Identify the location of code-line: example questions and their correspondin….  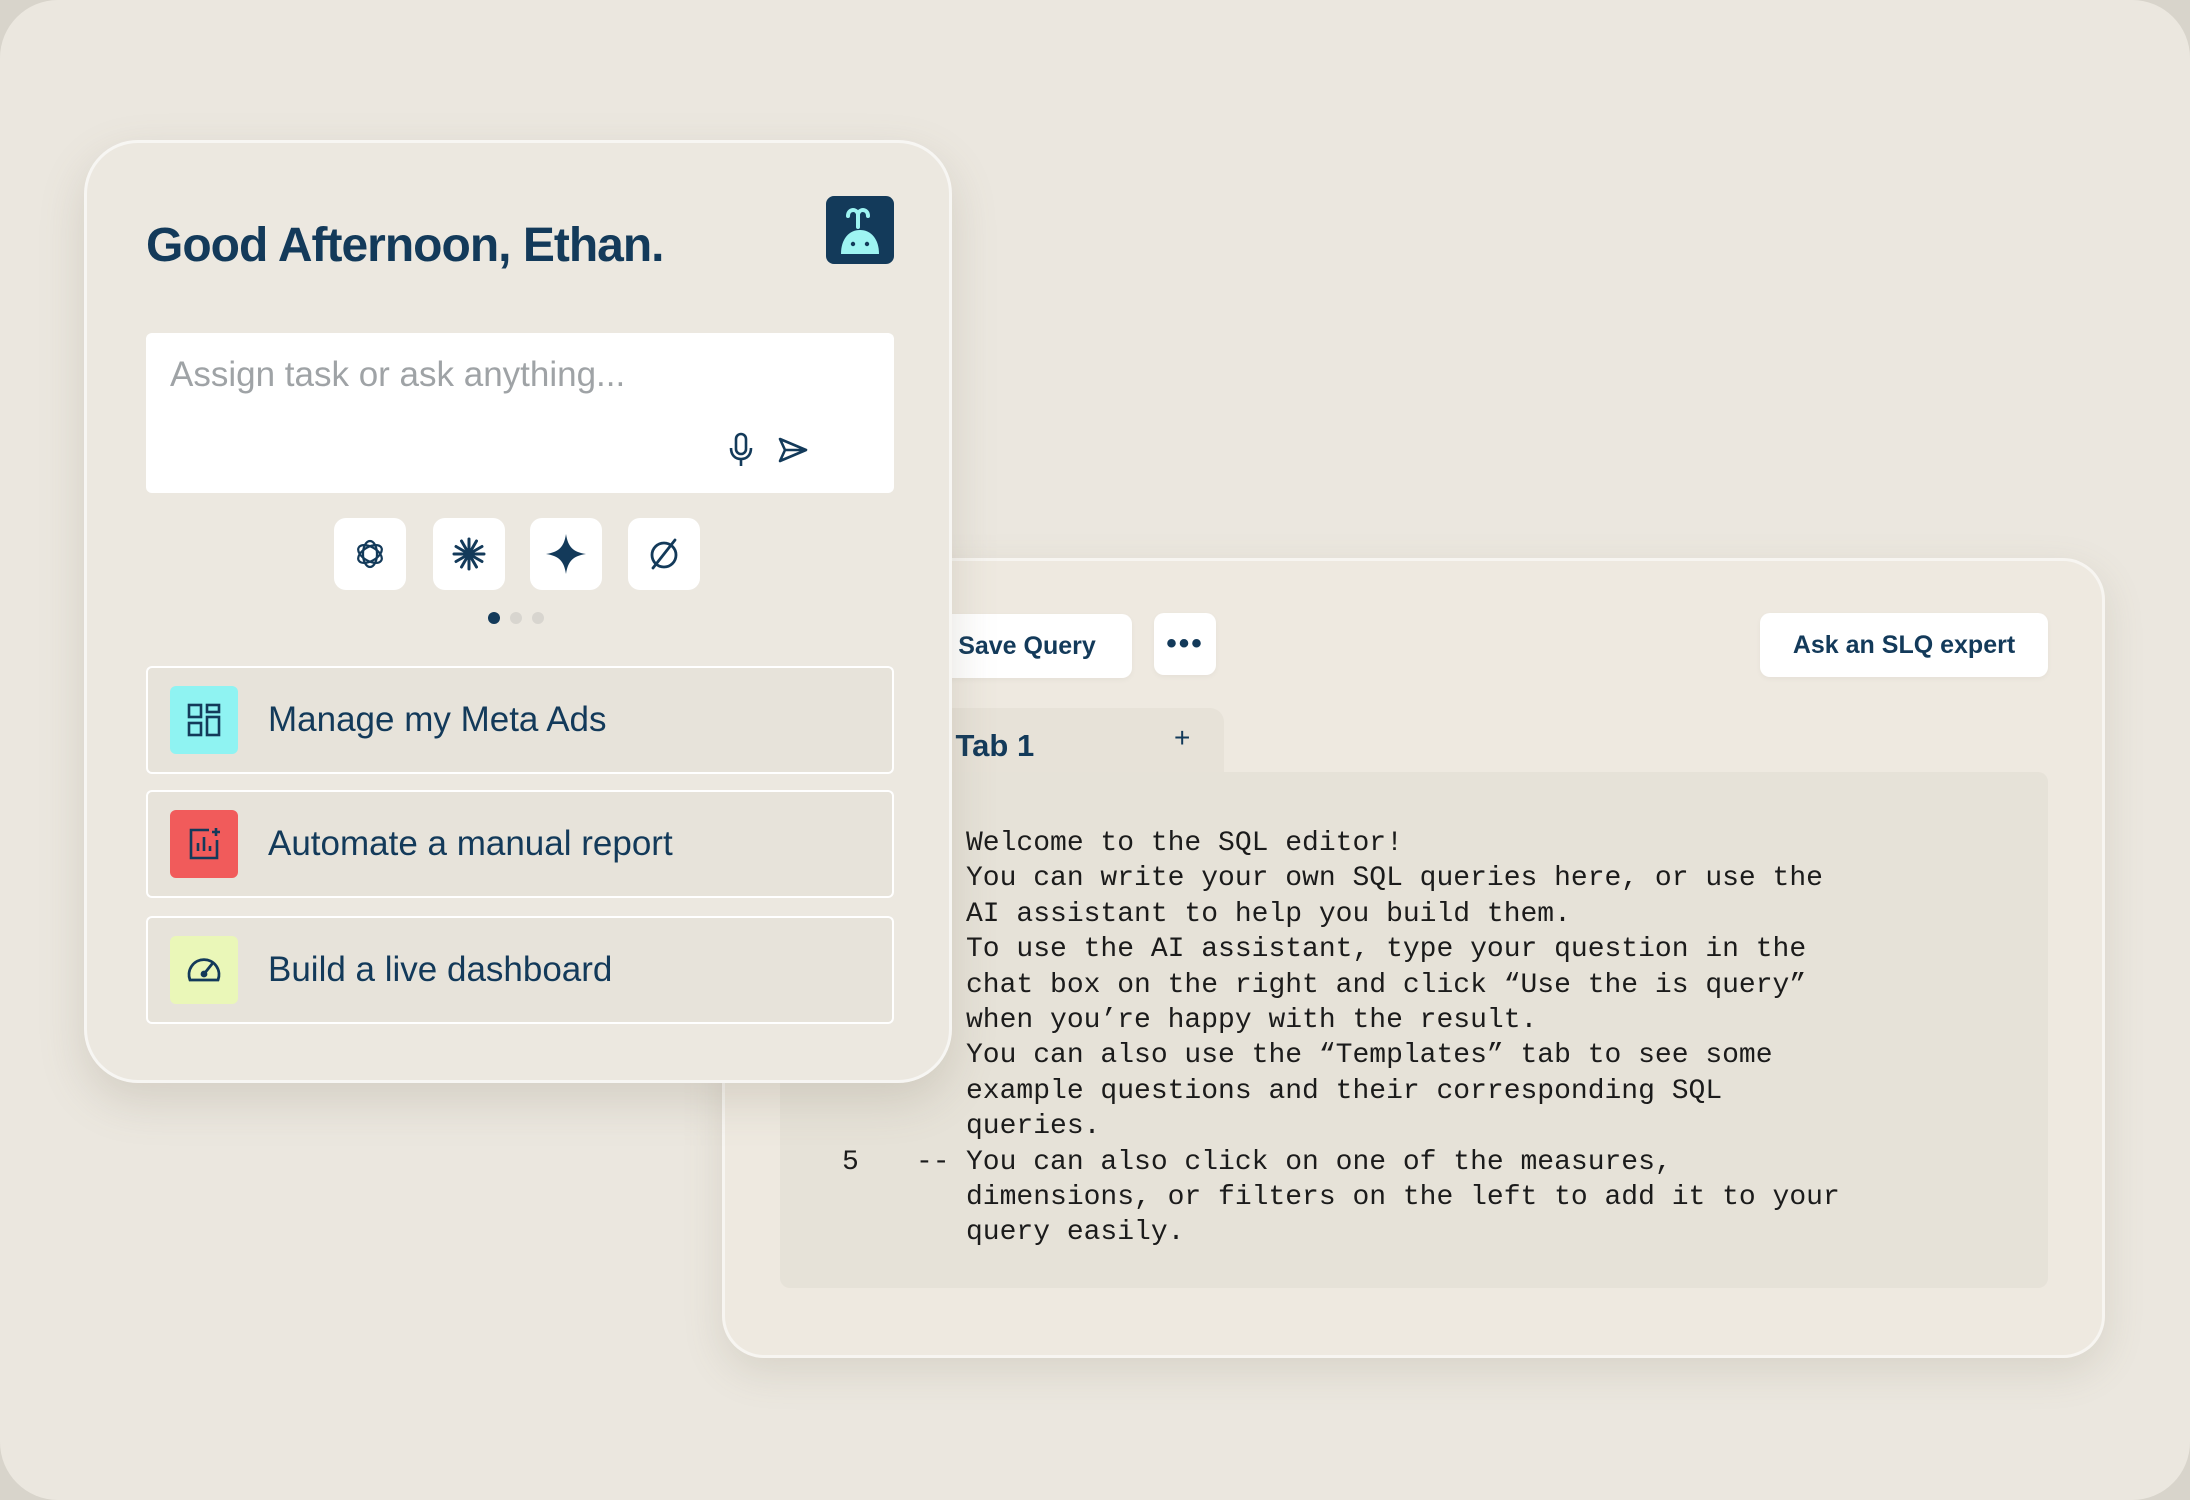
(1414, 1091).